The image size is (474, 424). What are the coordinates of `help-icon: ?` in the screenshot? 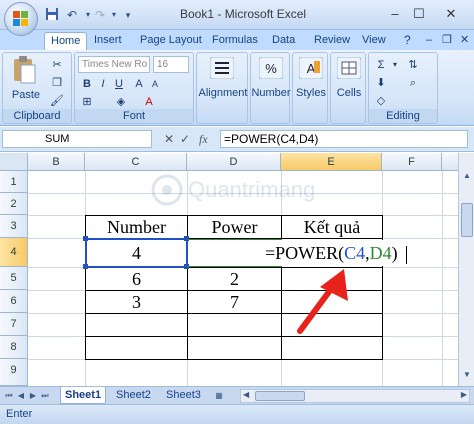 It's located at (407, 41).